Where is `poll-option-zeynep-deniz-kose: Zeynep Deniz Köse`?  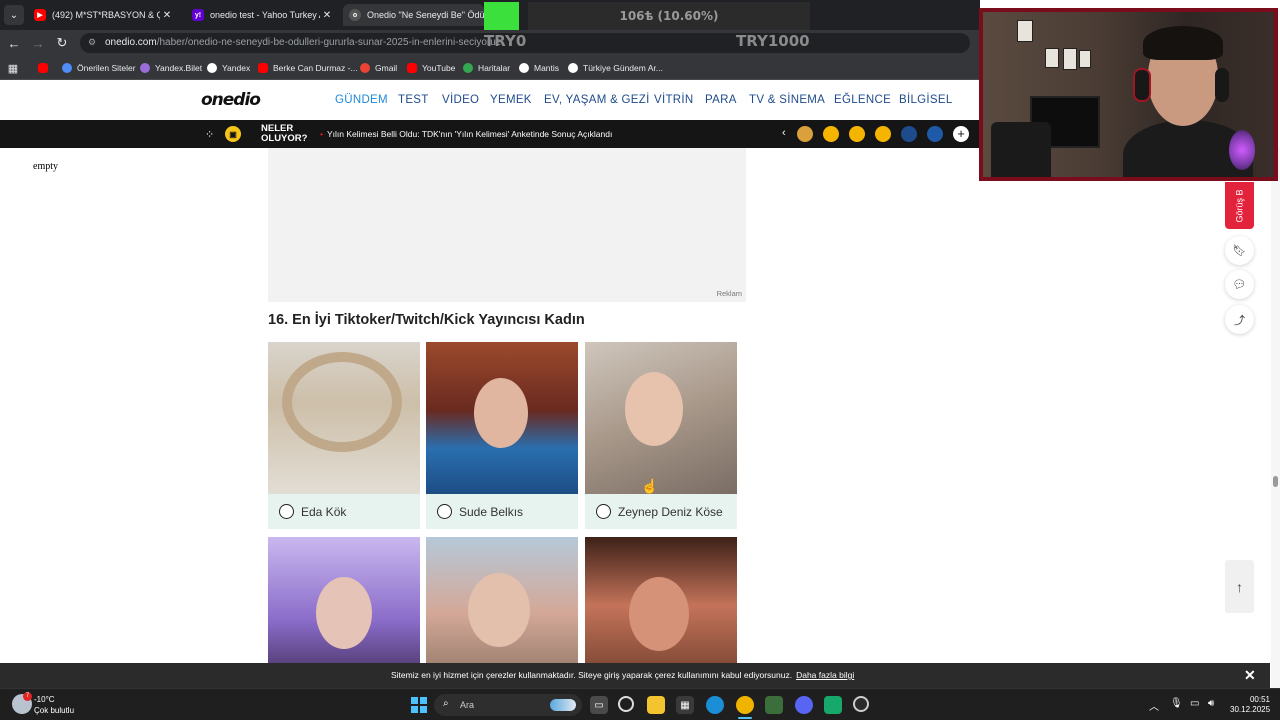 poll-option-zeynep-deniz-kose: Zeynep Deniz Köse is located at coordinates (661, 435).